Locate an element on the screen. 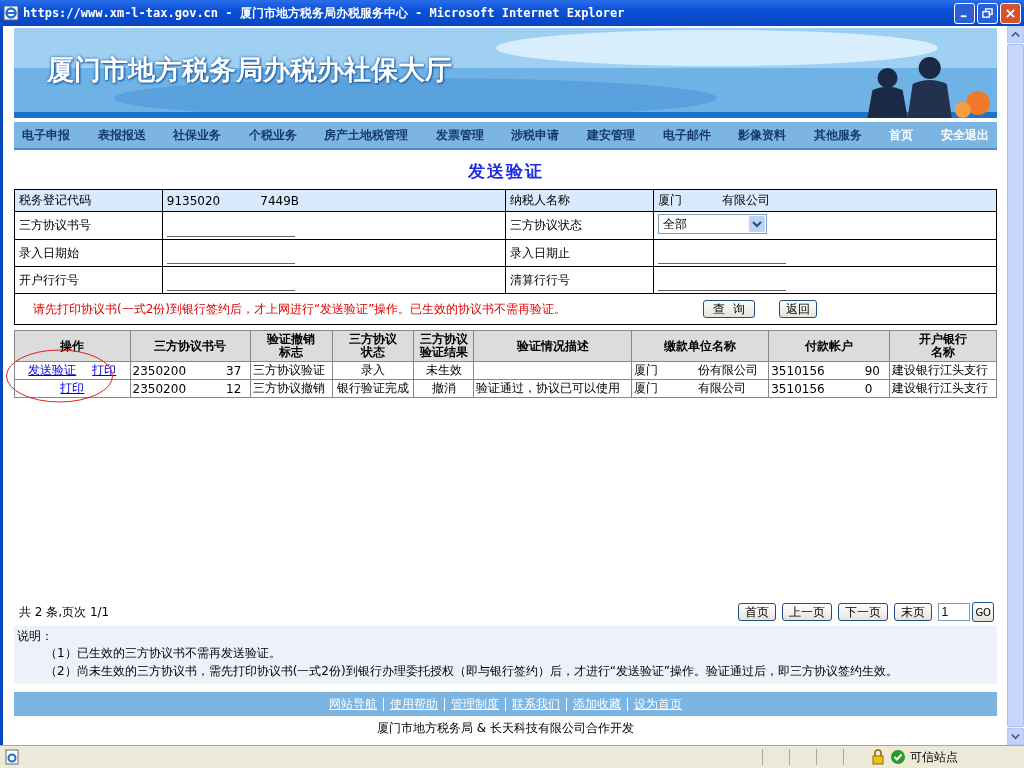 Image resolution: width=1024 pixels, height=768 pixels. field-label: 纳税人名称 is located at coordinates (579, 200).